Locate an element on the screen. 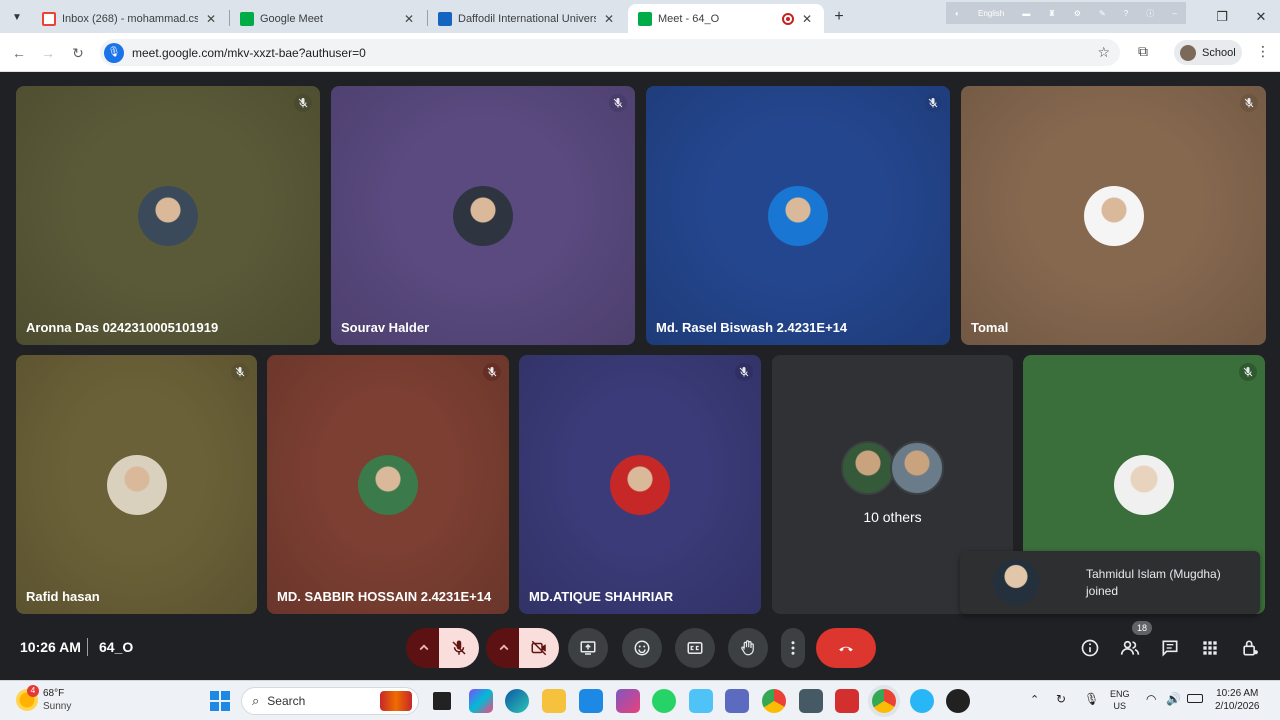 The image size is (1280, 720). participant-tile: Rafid hasan is located at coordinates (136, 484).